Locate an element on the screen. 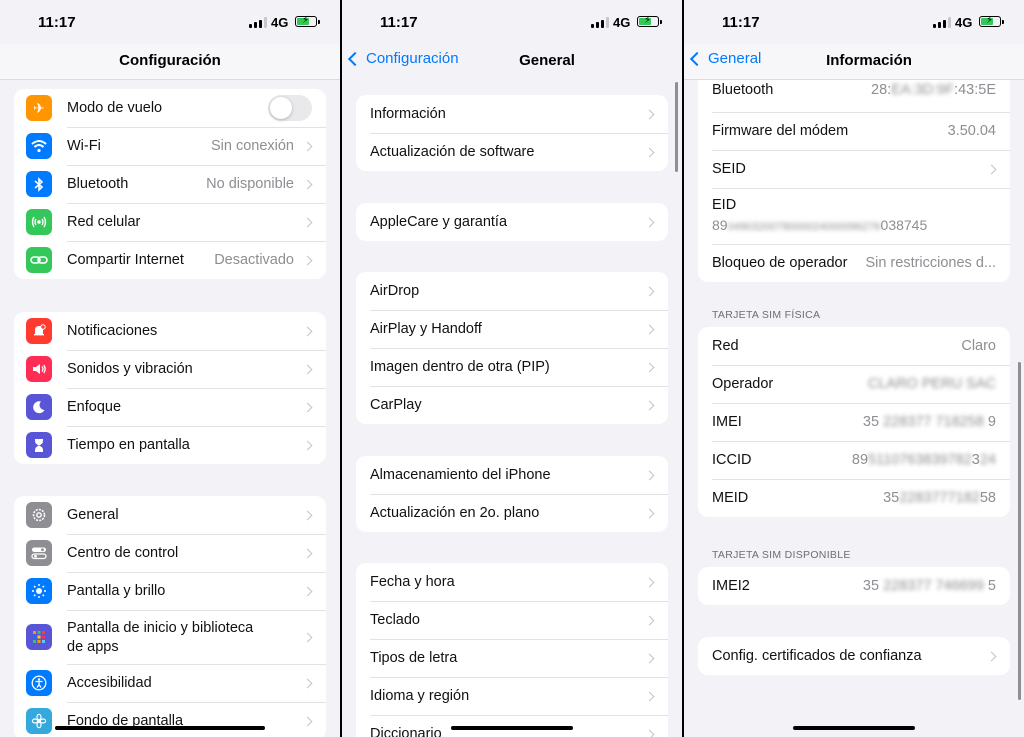 The width and height of the screenshot is (1024, 737). available-sim-group: IMEI2 35 228377 746699 5 is located at coordinates (854, 586).